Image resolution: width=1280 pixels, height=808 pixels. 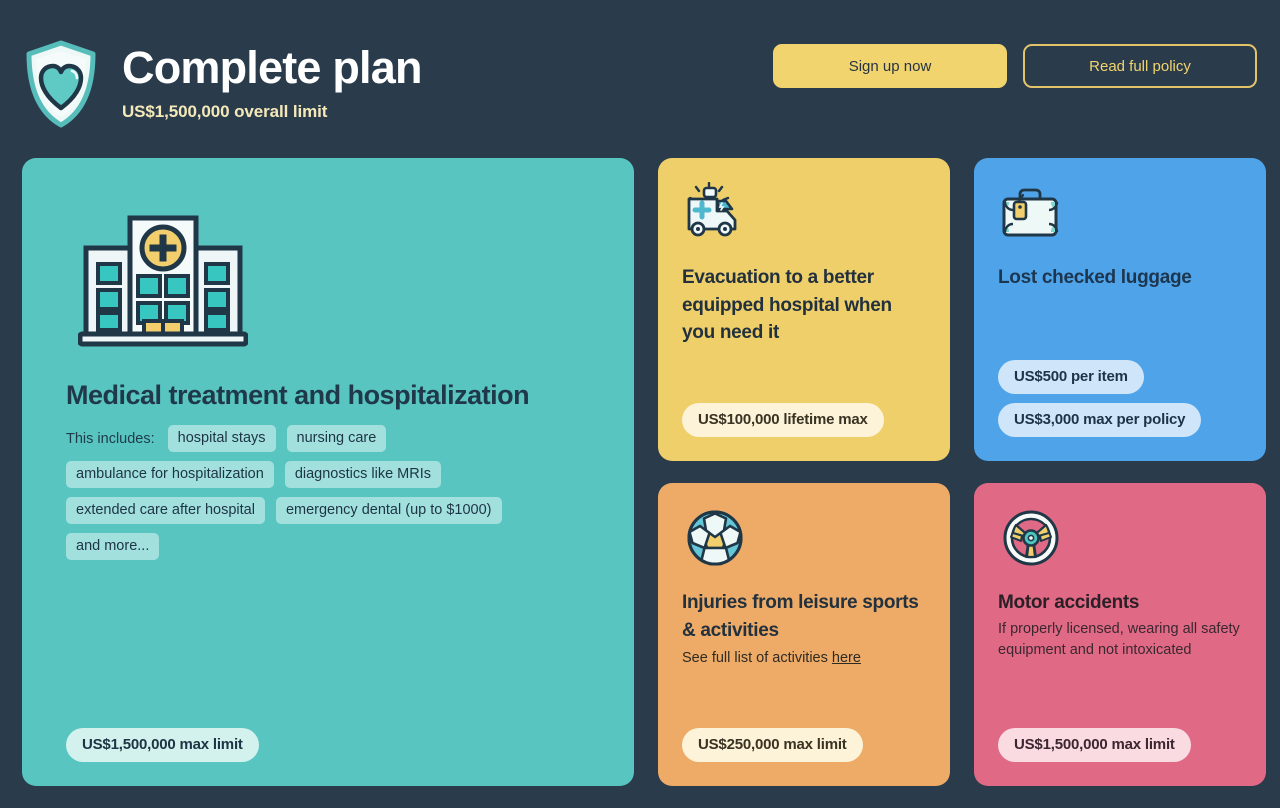 What do you see at coordinates (221, 438) in the screenshot?
I see `chip-hospital-stays: hospital stays` at bounding box center [221, 438].